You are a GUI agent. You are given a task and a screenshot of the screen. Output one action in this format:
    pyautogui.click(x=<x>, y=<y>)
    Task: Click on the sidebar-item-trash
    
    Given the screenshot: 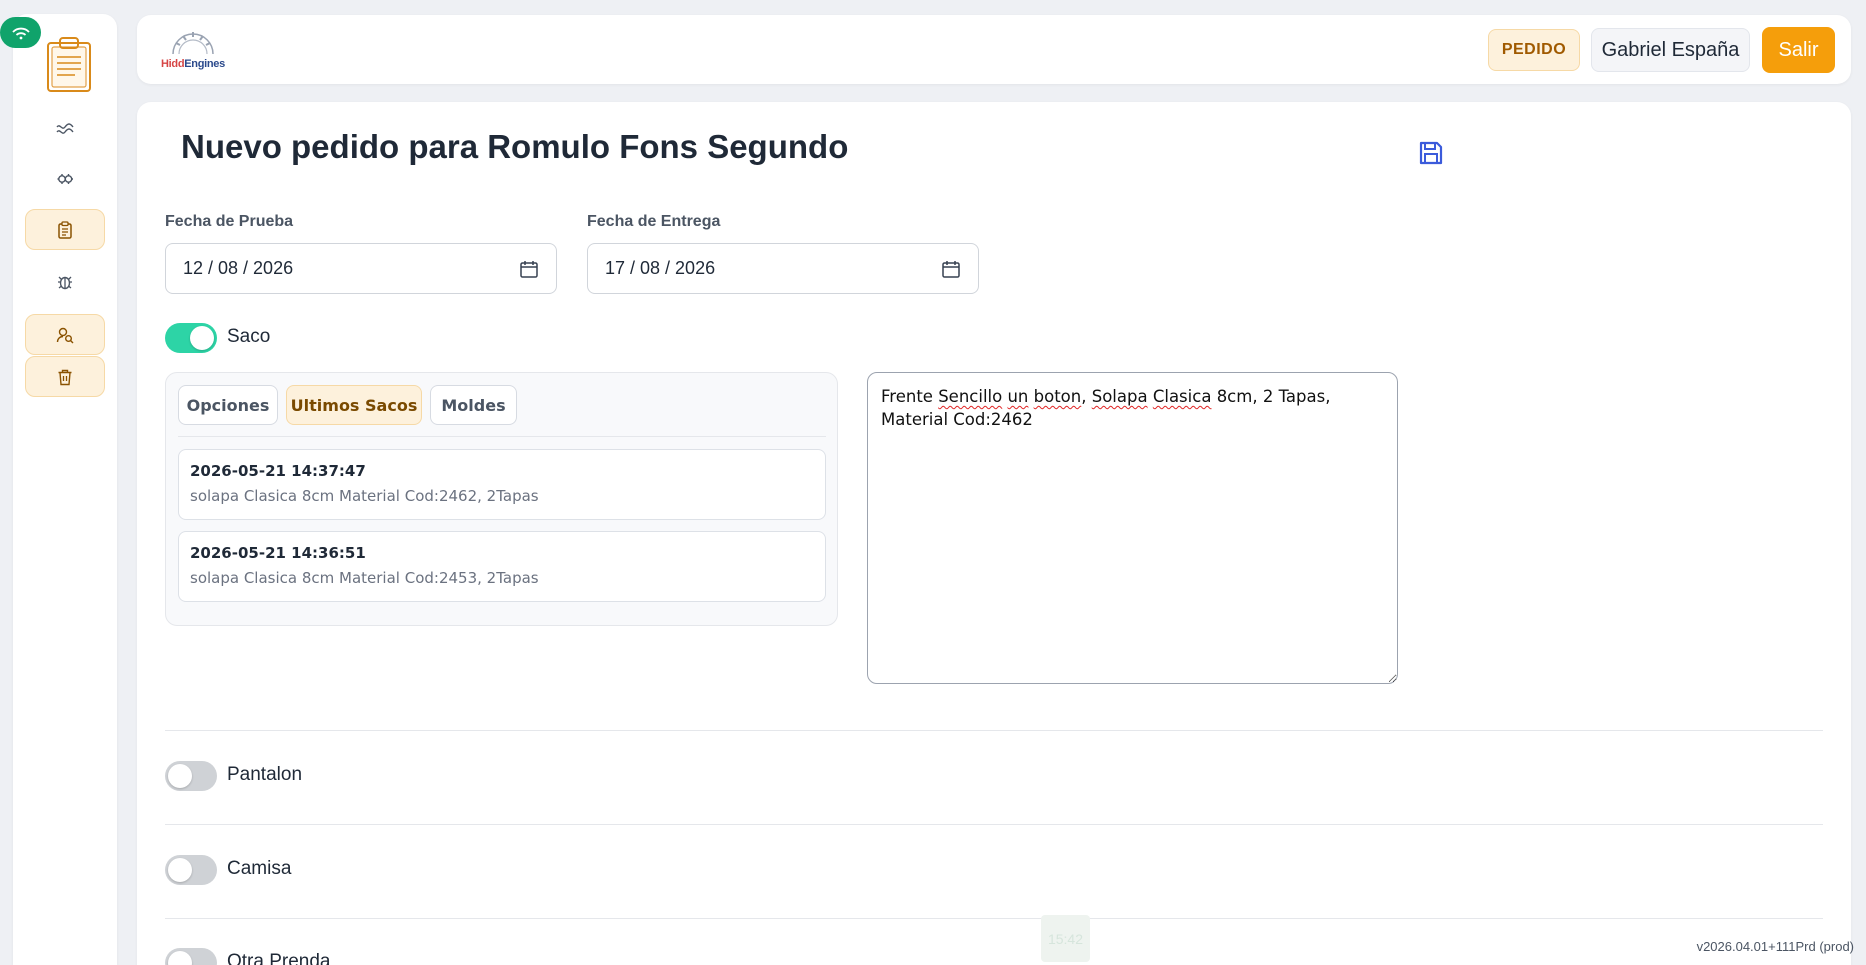 What is the action you would take?
    pyautogui.click(x=65, y=376)
    